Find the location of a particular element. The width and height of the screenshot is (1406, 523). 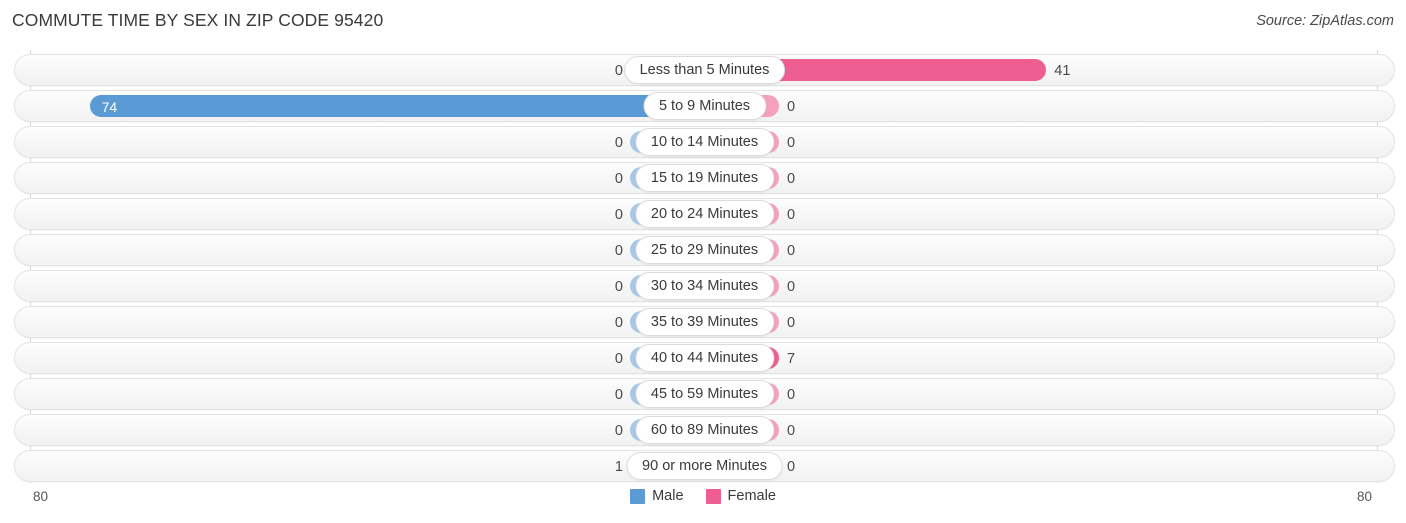

male-color-swatch is located at coordinates (638, 496).